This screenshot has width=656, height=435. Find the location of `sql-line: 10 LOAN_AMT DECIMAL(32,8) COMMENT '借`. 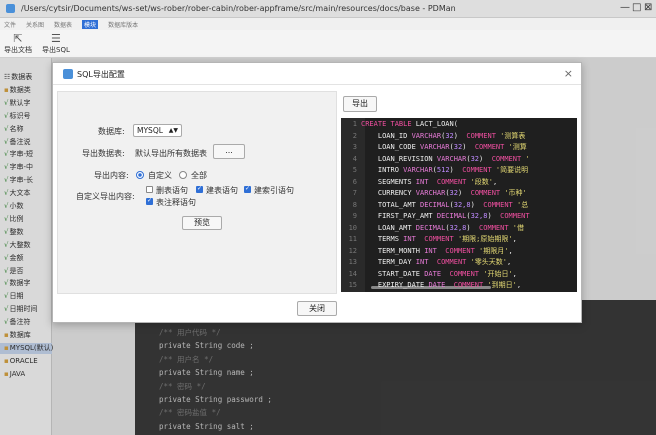

sql-line: 10 LOAN_AMT DECIMAL(32,8) COMMENT '借 is located at coordinates (459, 229).